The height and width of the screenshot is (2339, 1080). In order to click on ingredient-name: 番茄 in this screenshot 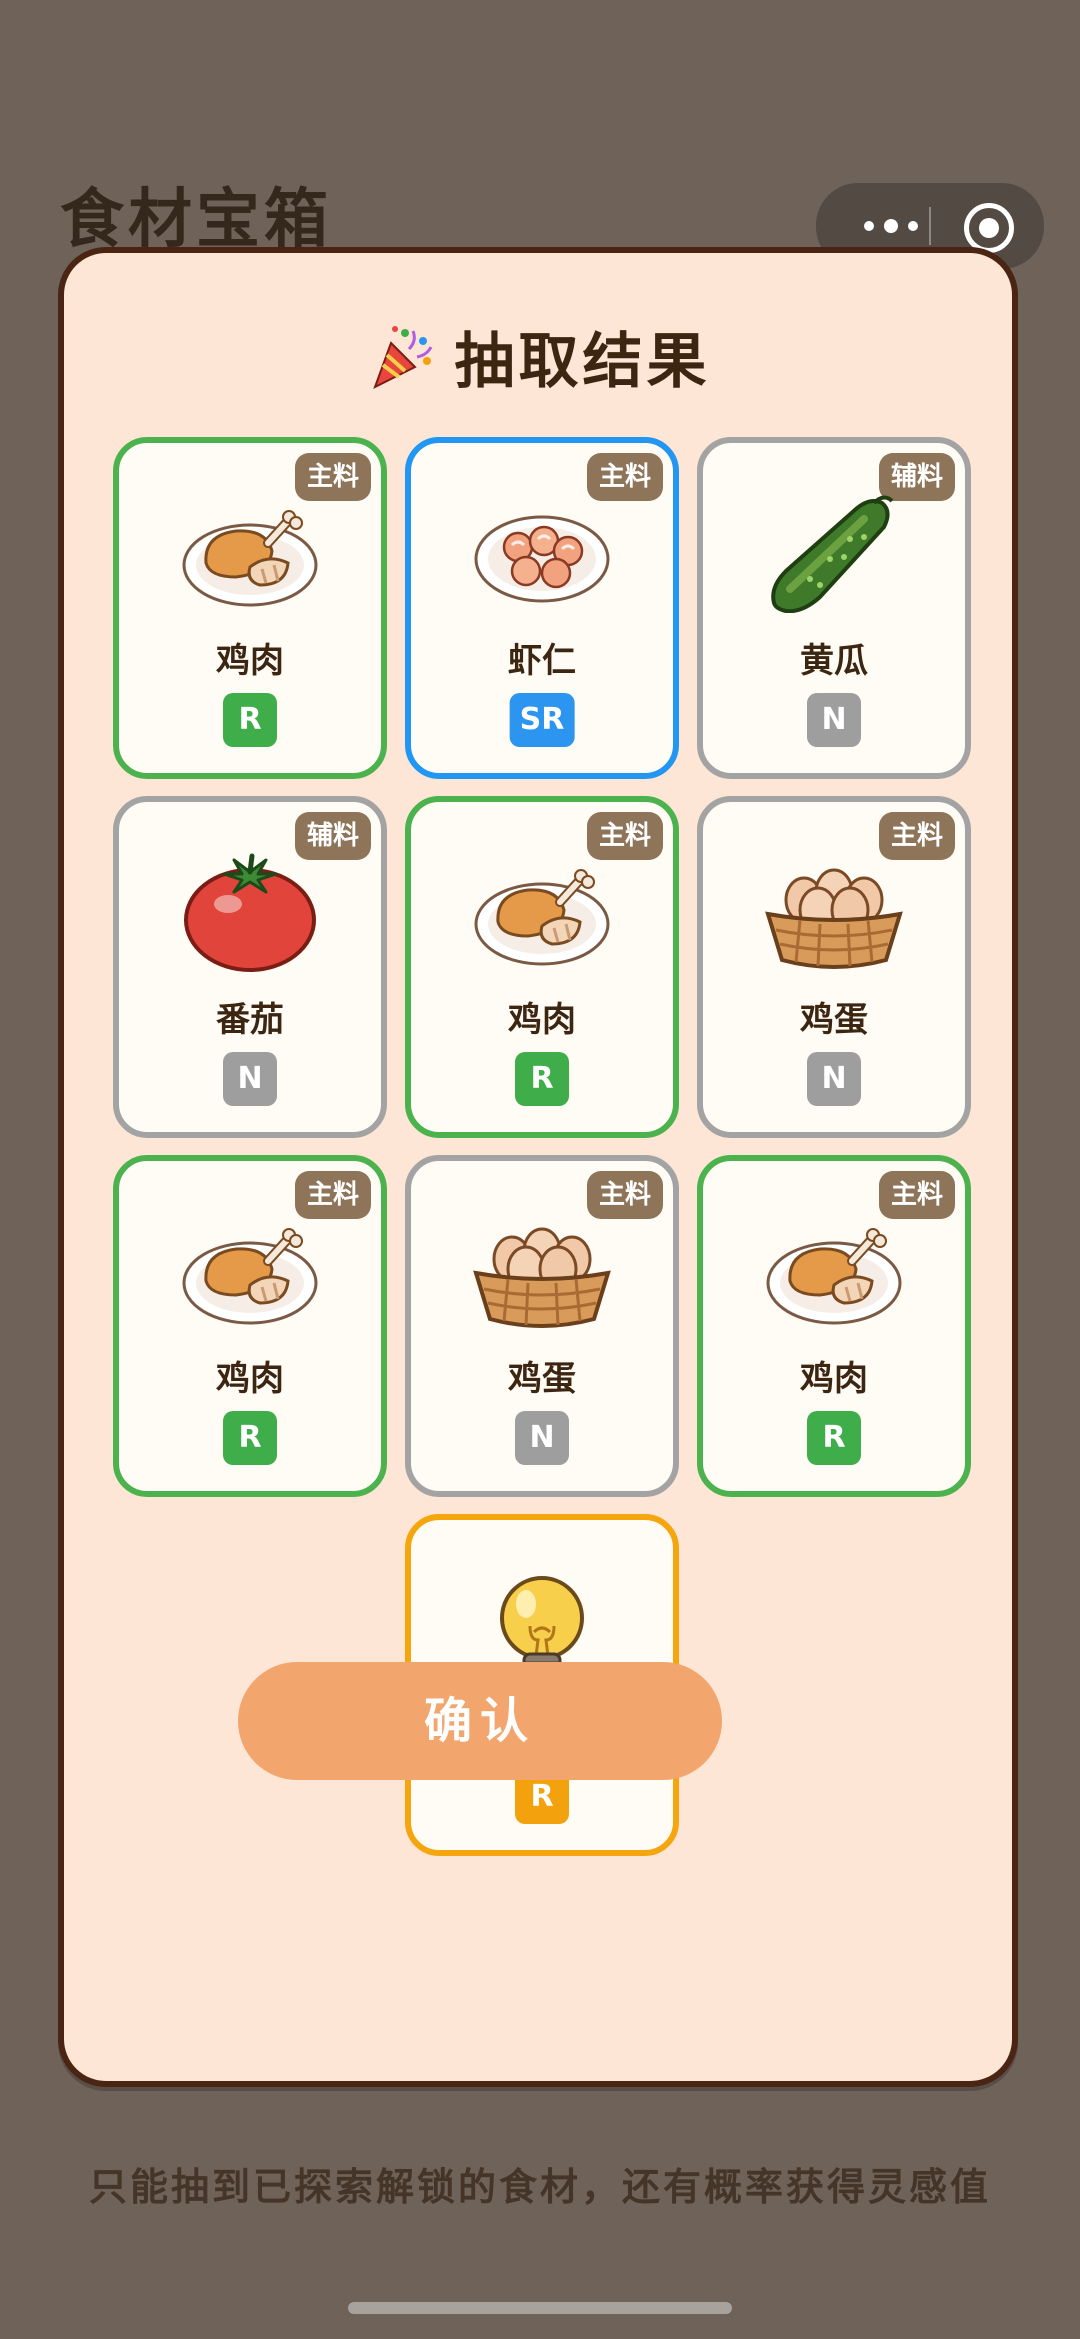, I will do `click(250, 1020)`.